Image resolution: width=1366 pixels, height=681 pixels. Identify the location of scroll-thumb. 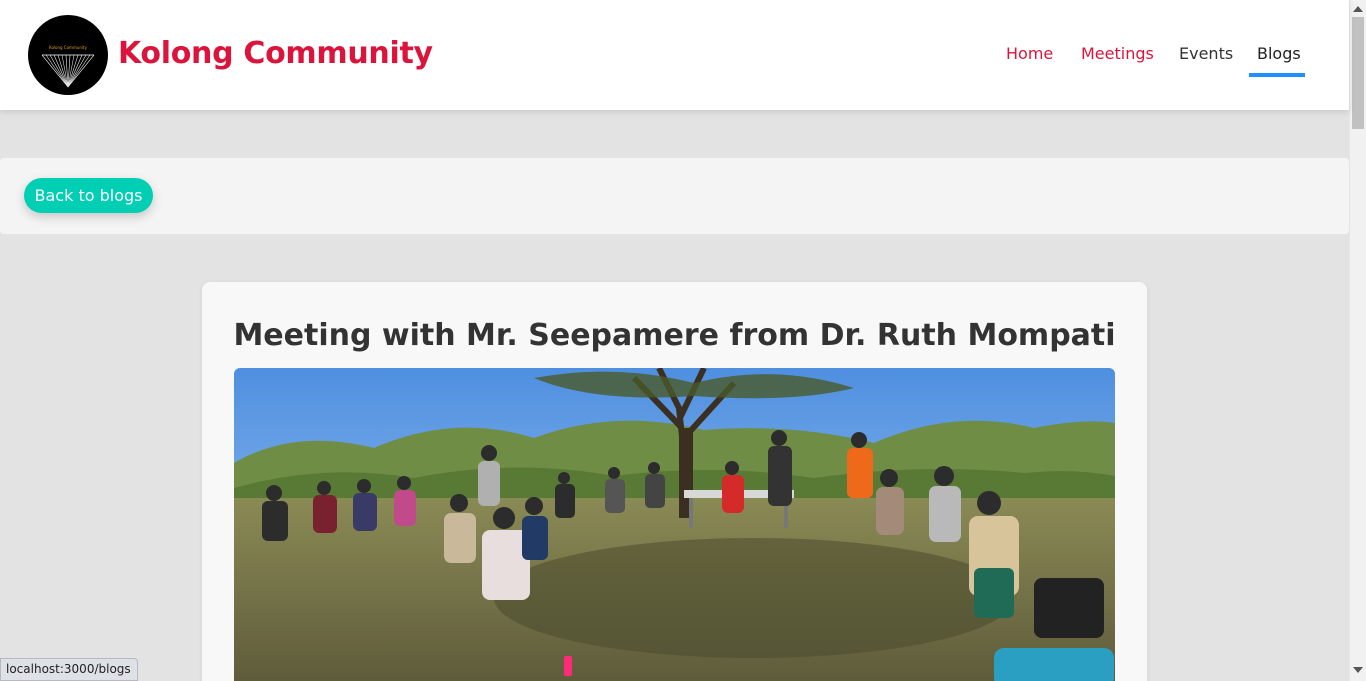
(1358, 73).